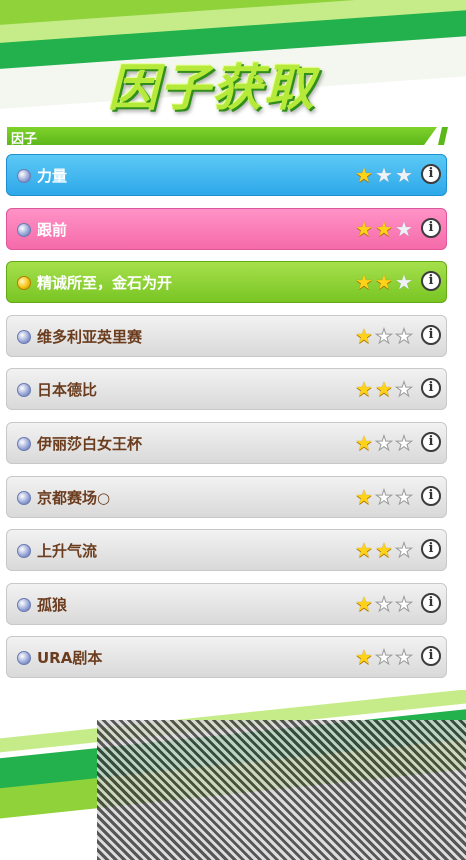 The width and height of the screenshot is (466, 860). I want to click on factor-name: 伊丽莎白女王杯, so click(90, 444).